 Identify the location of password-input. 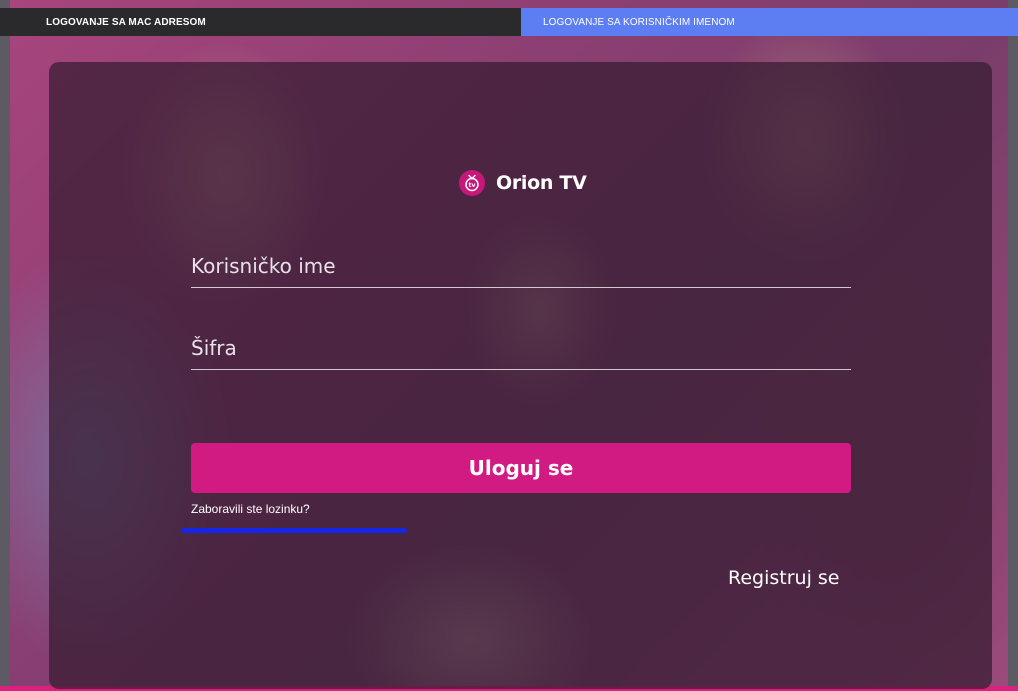
(521, 349).